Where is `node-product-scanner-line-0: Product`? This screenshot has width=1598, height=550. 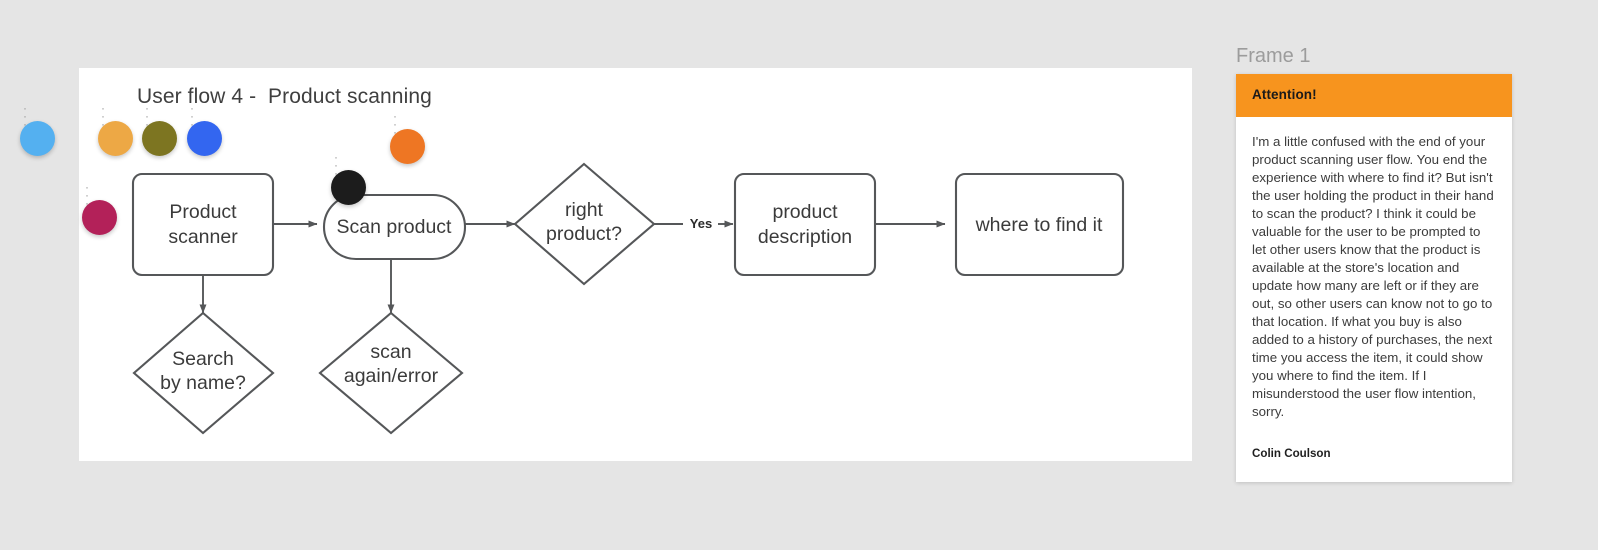 node-product-scanner-line-0: Product is located at coordinates (203, 212).